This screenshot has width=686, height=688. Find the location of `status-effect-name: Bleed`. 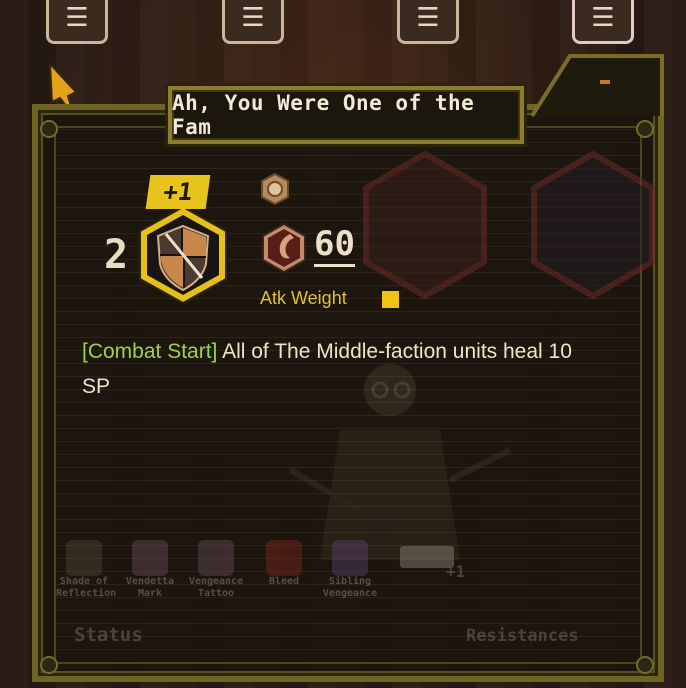

status-effect-name: Bleed is located at coordinates (284, 581).